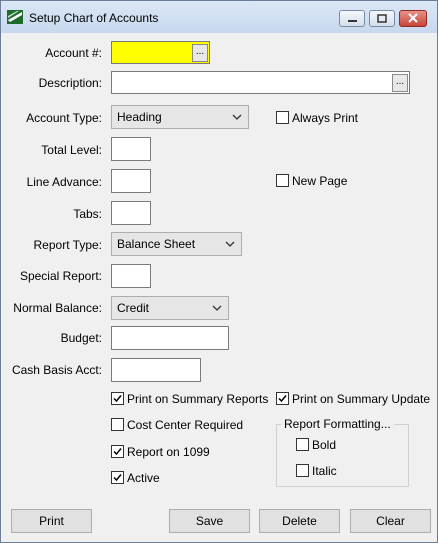 This screenshot has width=438, height=543. Describe the element at coordinates (198, 399) in the screenshot. I see `print-summary-reports-label: Print on Summary Reports` at that location.